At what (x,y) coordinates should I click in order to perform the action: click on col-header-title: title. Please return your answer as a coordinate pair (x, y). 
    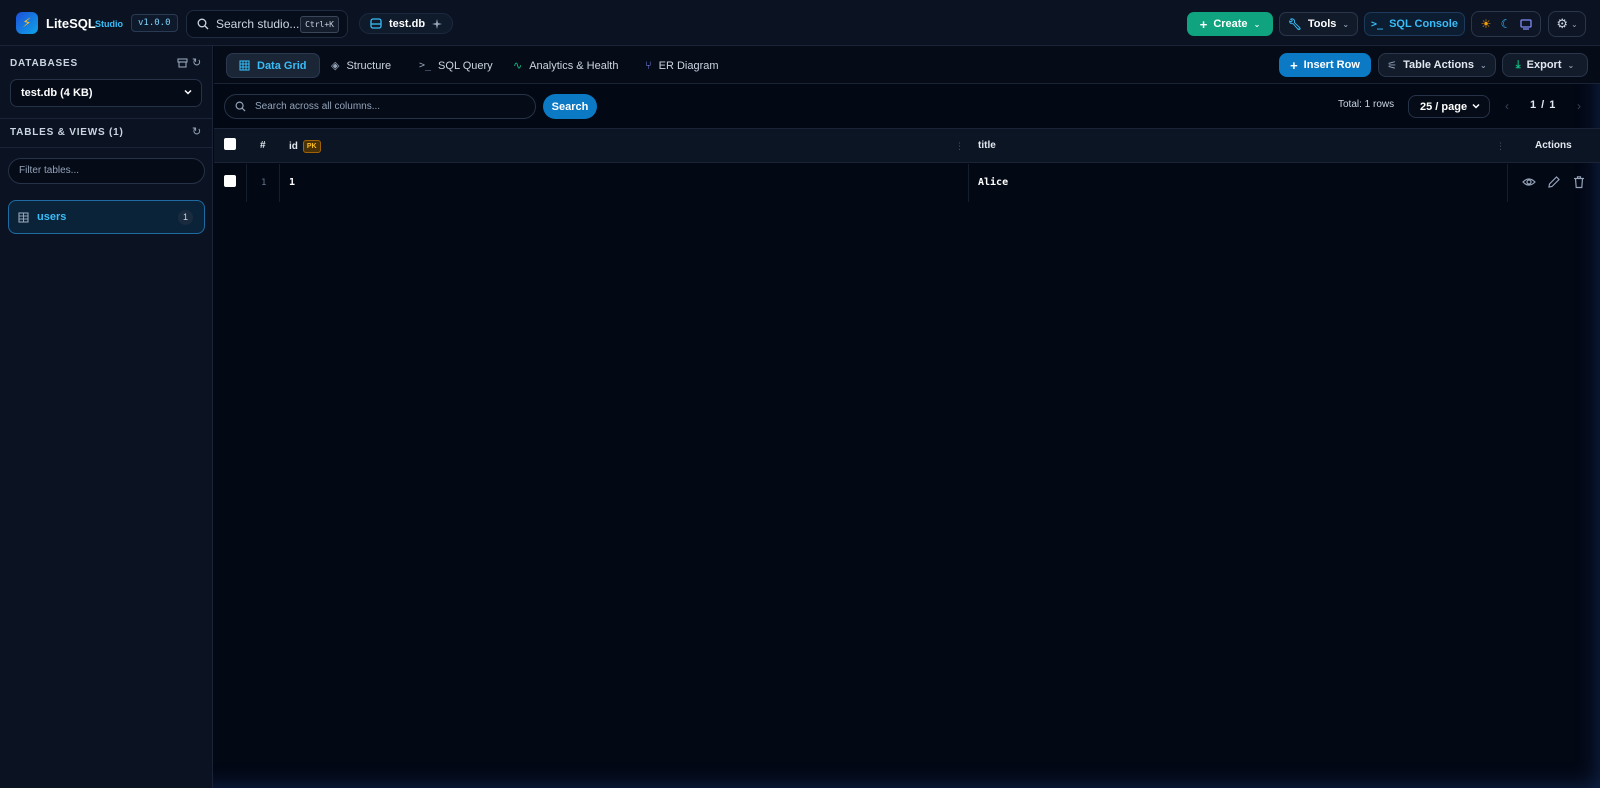
    Looking at the image, I should click on (987, 145).